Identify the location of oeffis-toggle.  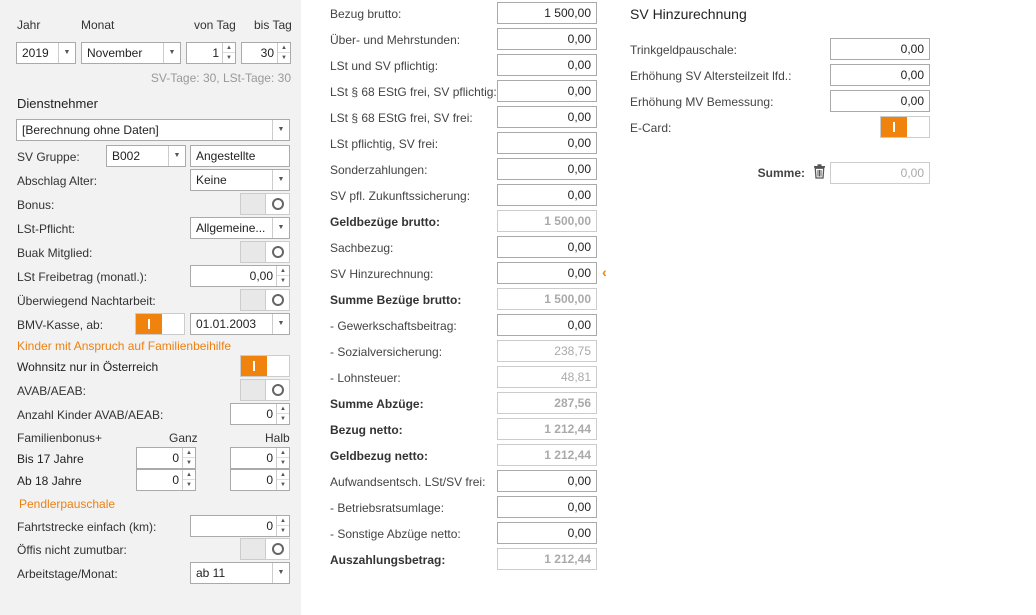
(265, 549).